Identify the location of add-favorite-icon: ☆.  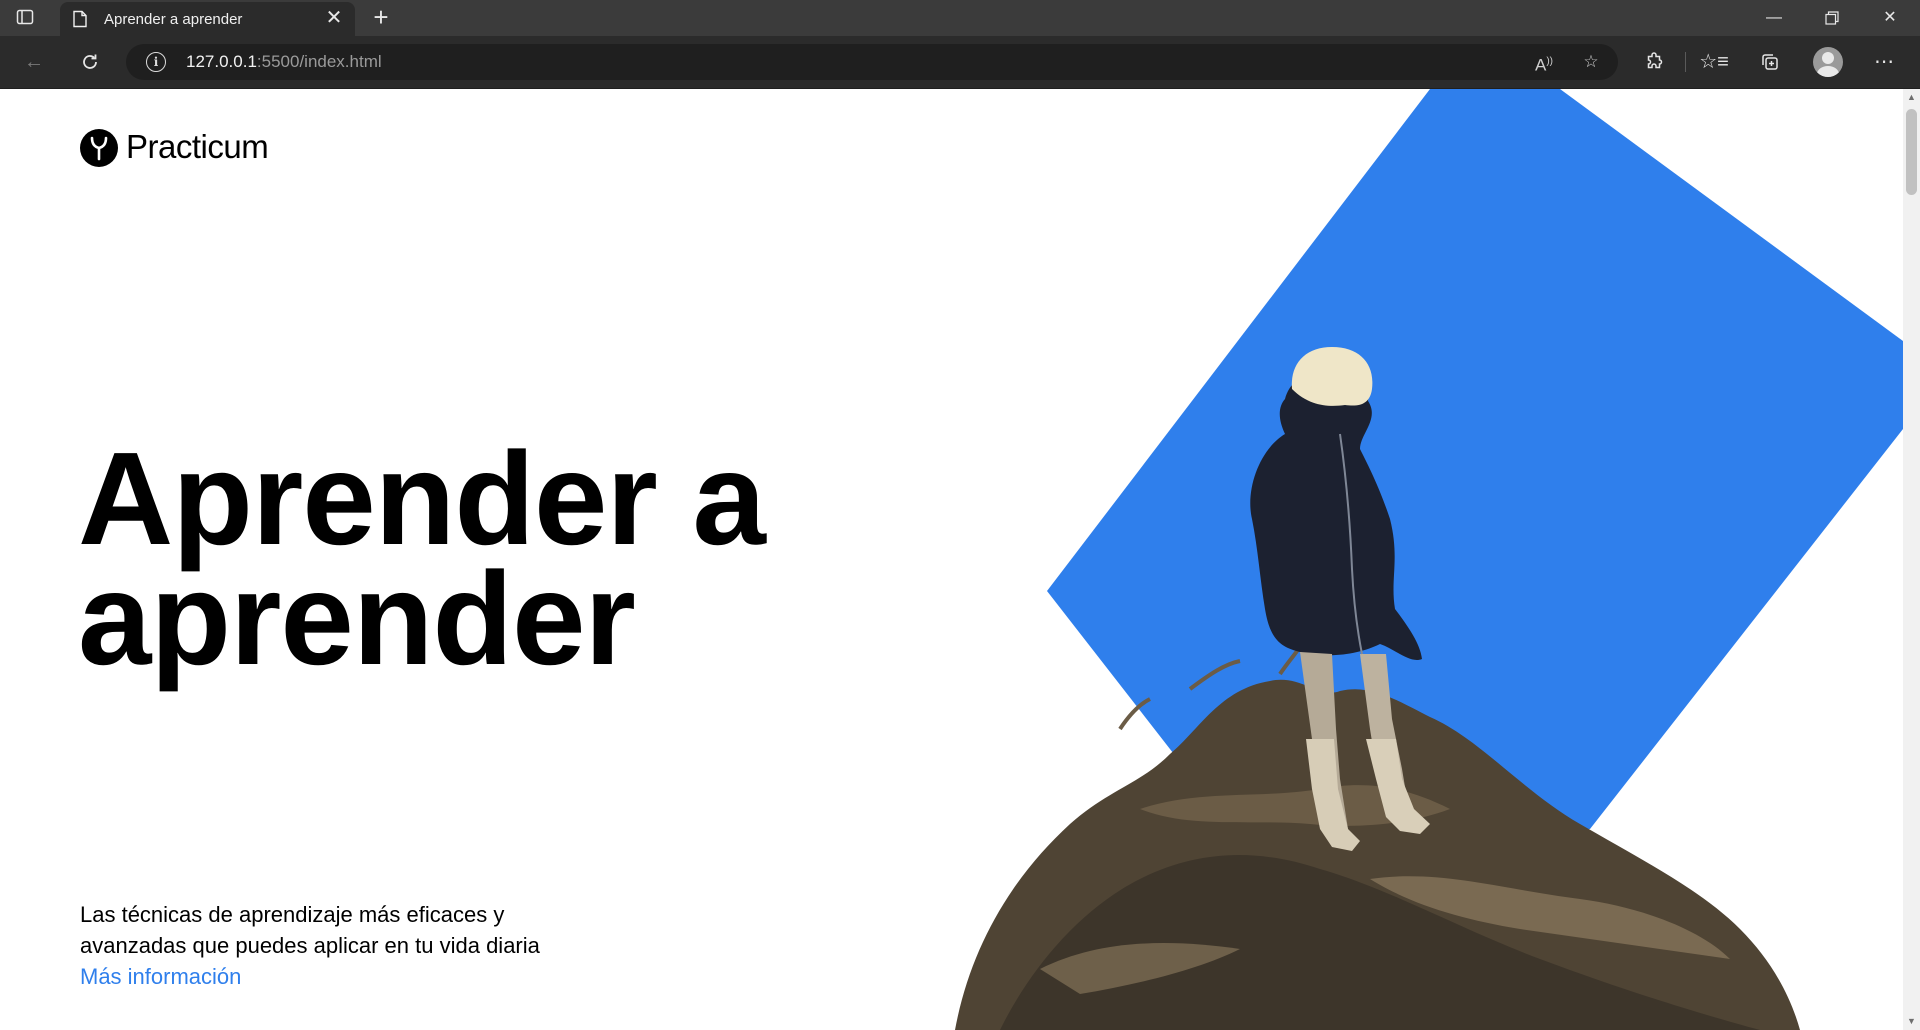
(1591, 62).